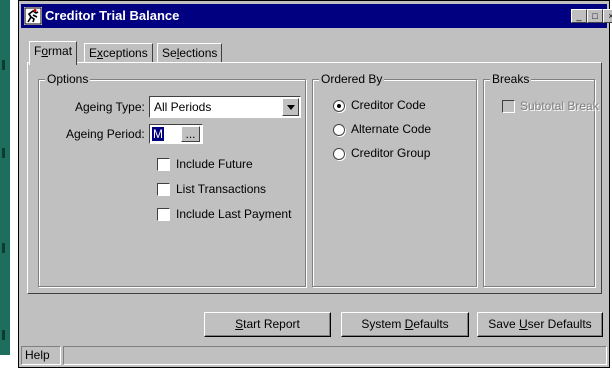 This screenshot has width=612, height=370. I want to click on tab-label: rmat, so click(60, 51).